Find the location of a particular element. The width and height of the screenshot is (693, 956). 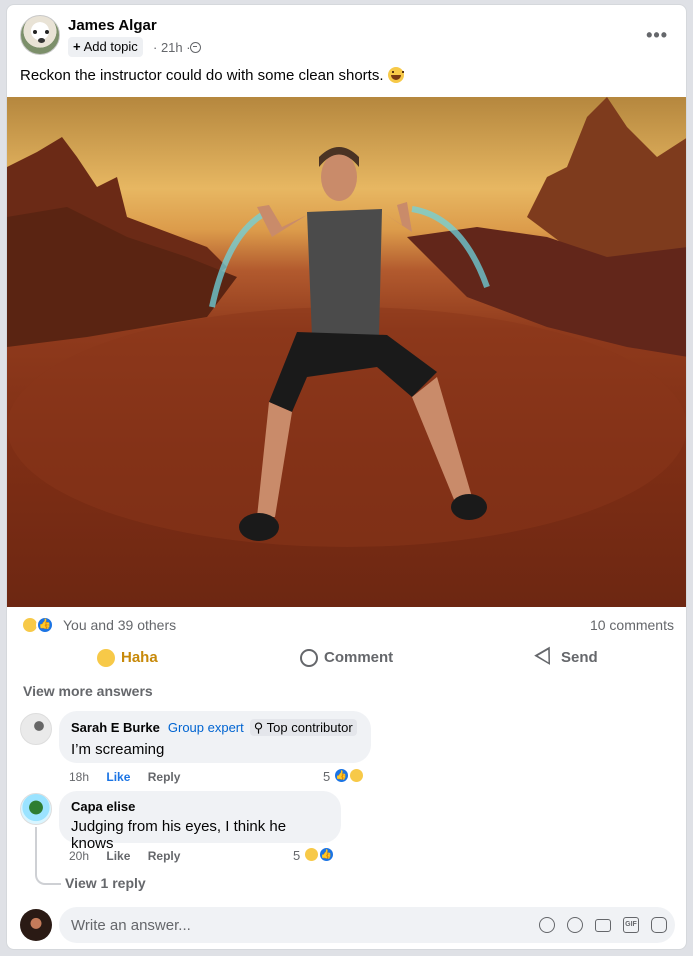

haha-icon is located at coordinates (106, 658).